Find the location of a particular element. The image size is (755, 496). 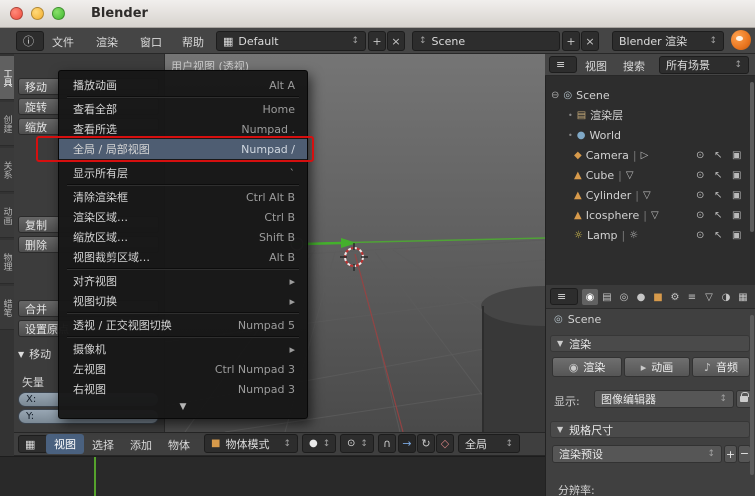

outliner-label: Camera is located at coordinates (607, 155).